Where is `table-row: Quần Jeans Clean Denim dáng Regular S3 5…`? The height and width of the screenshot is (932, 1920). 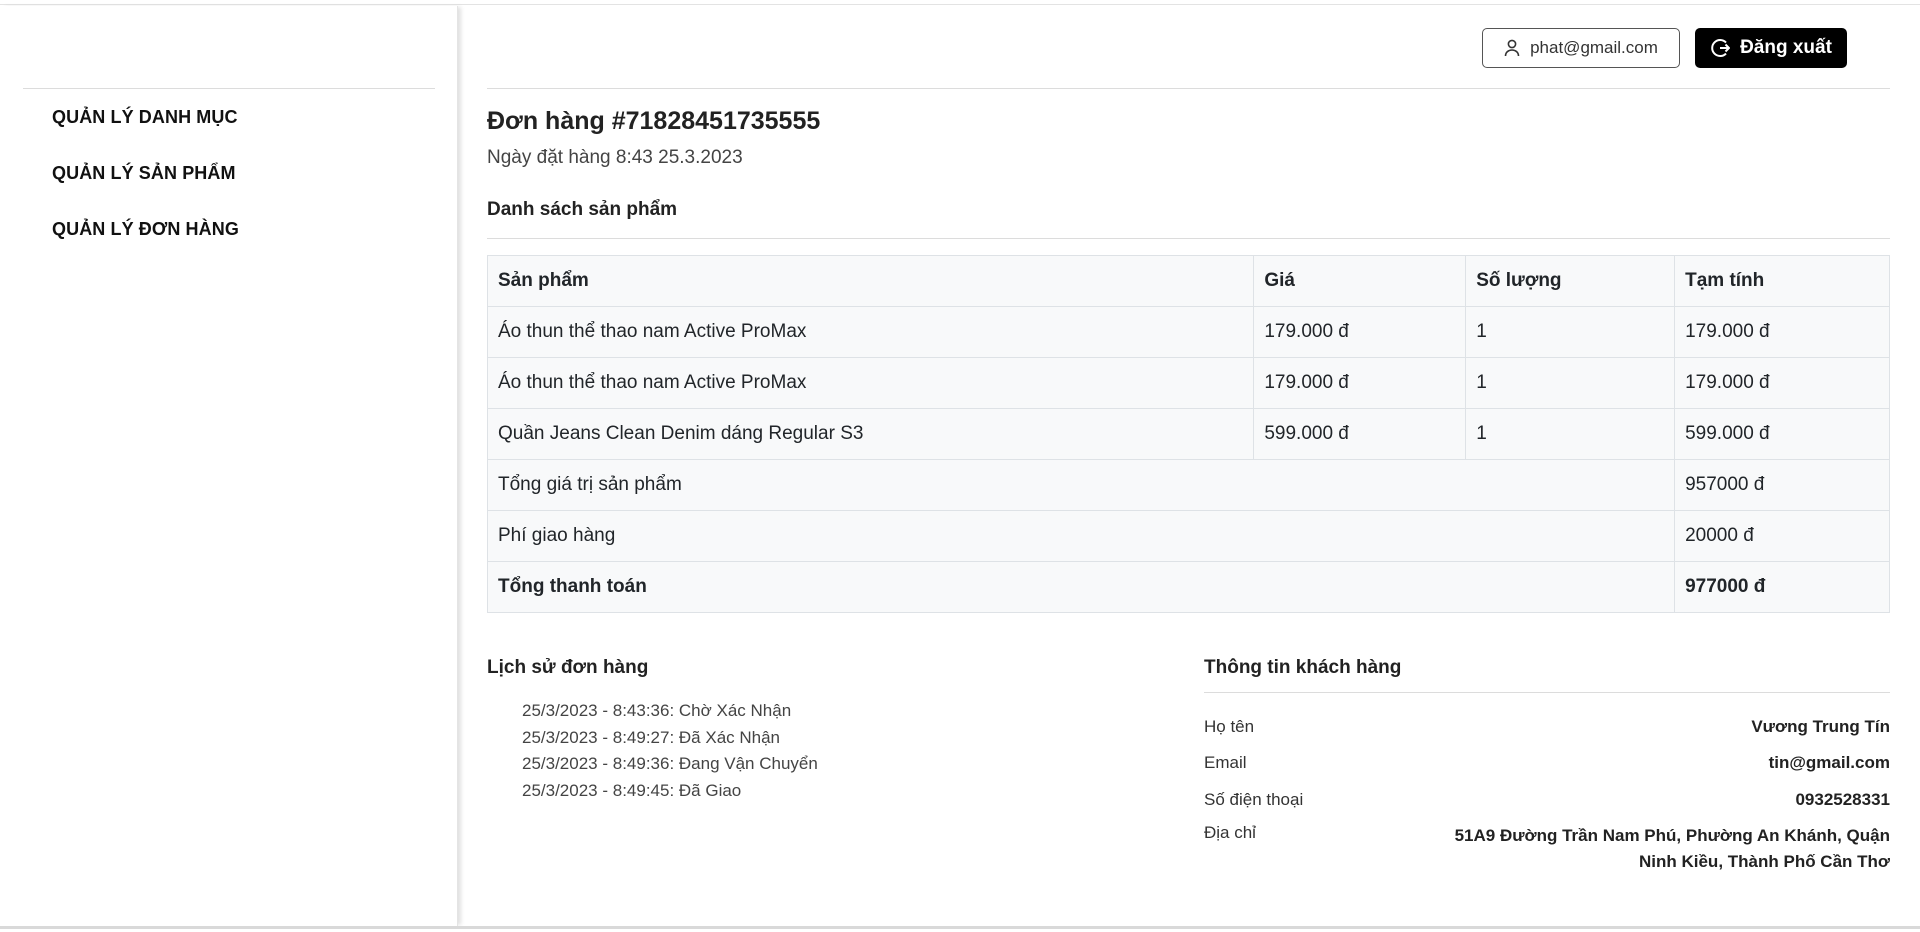 table-row: Quần Jeans Clean Denim dáng Regular S3 5… is located at coordinates (1188, 434).